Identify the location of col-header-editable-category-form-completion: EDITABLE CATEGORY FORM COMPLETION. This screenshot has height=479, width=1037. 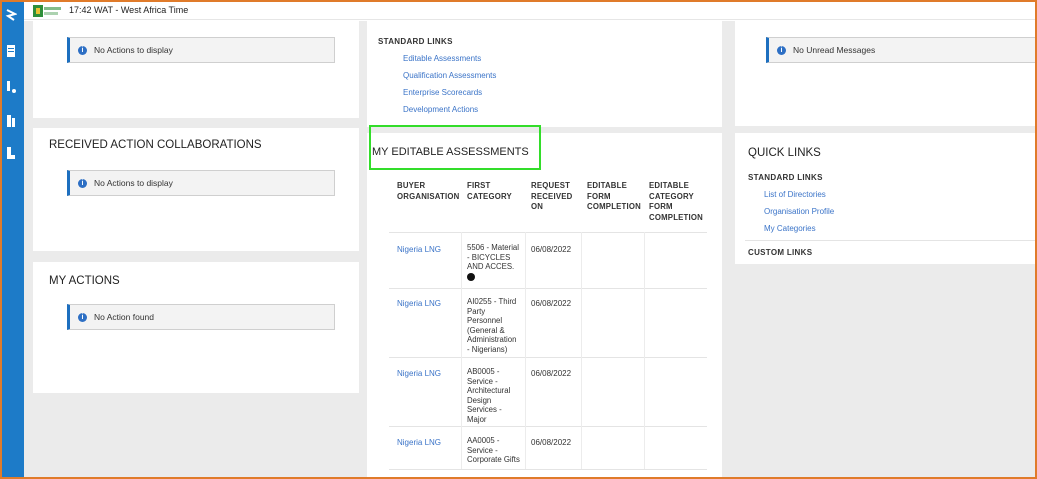
(676, 202).